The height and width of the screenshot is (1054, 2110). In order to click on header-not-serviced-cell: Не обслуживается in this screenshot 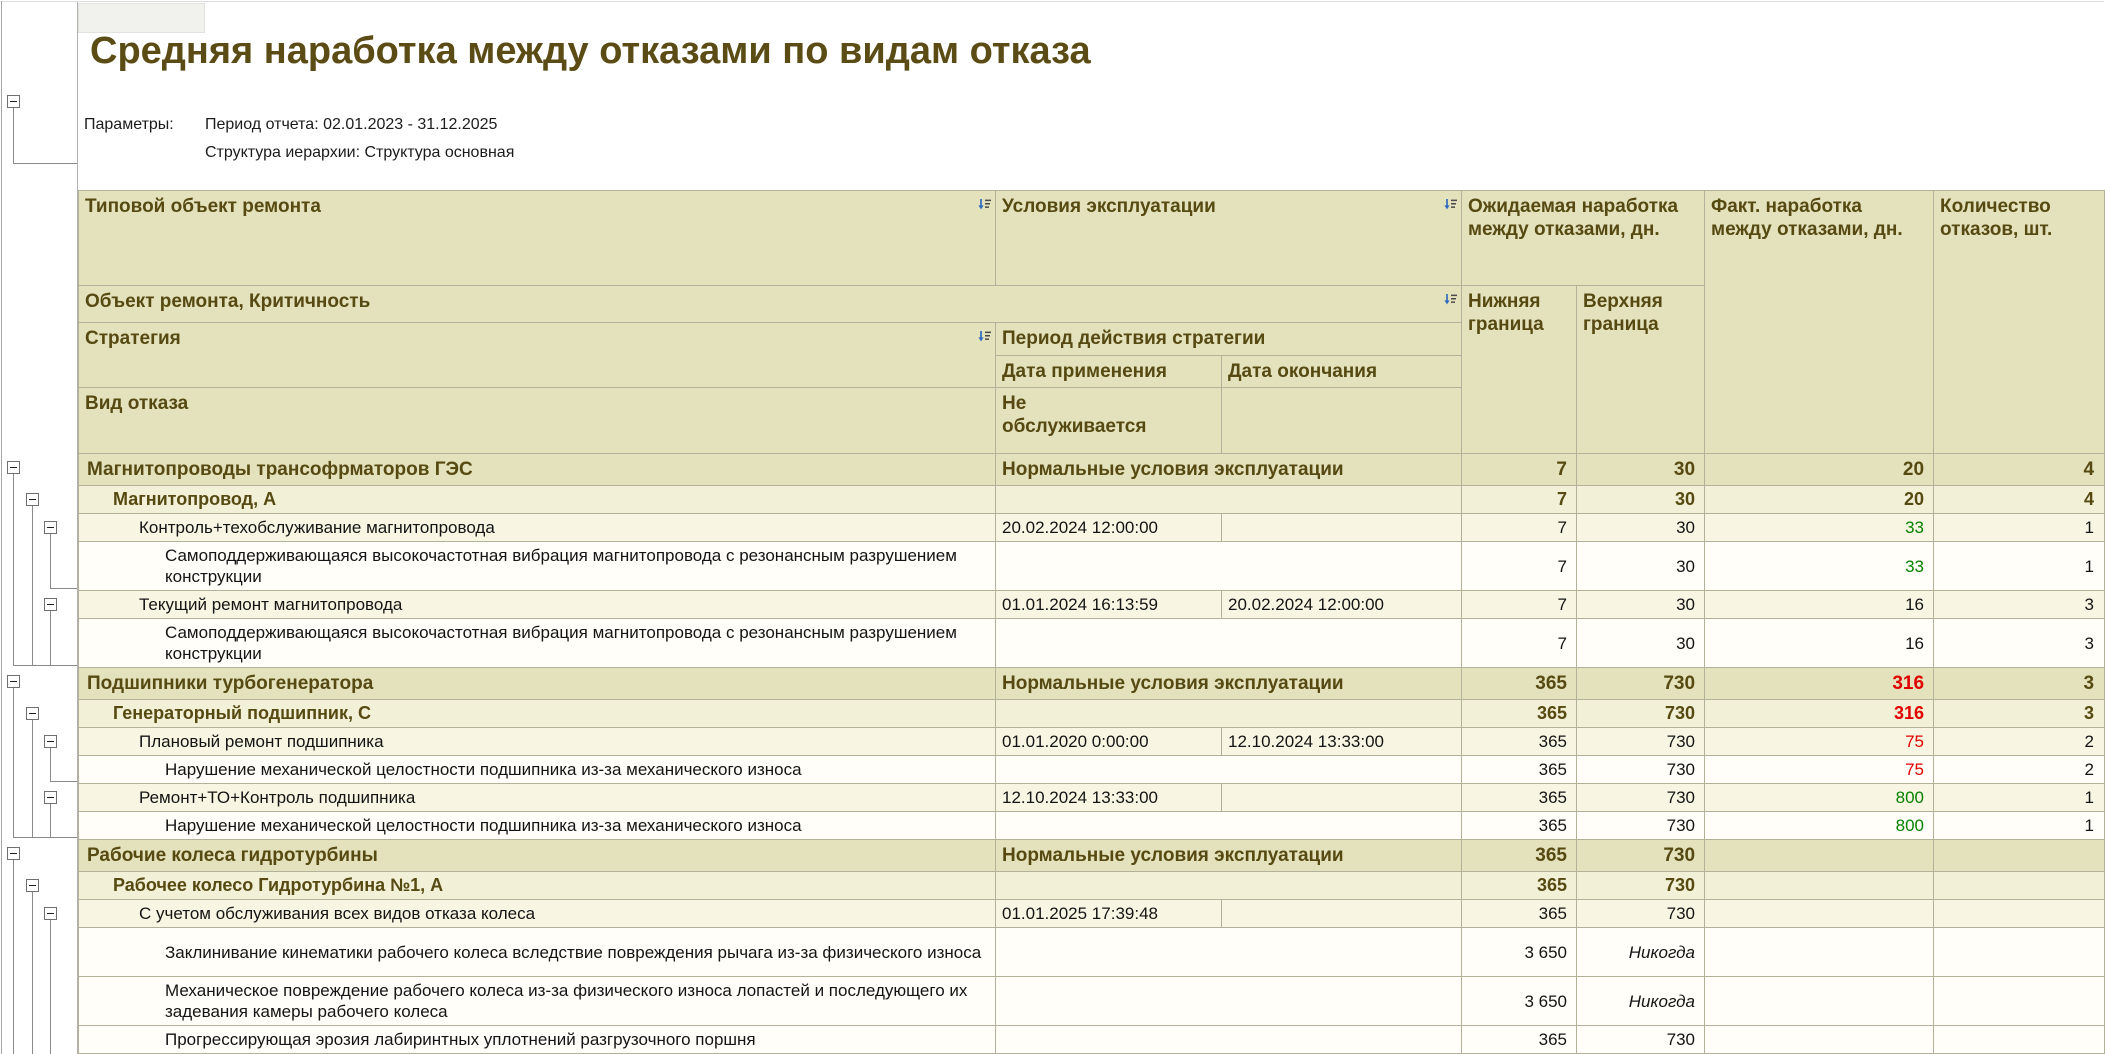, I will do `click(1108, 420)`.